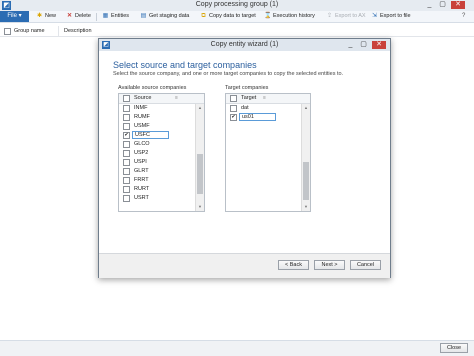 This screenshot has width=474, height=356. I want to click on toolbar-separator, so click(96, 17).